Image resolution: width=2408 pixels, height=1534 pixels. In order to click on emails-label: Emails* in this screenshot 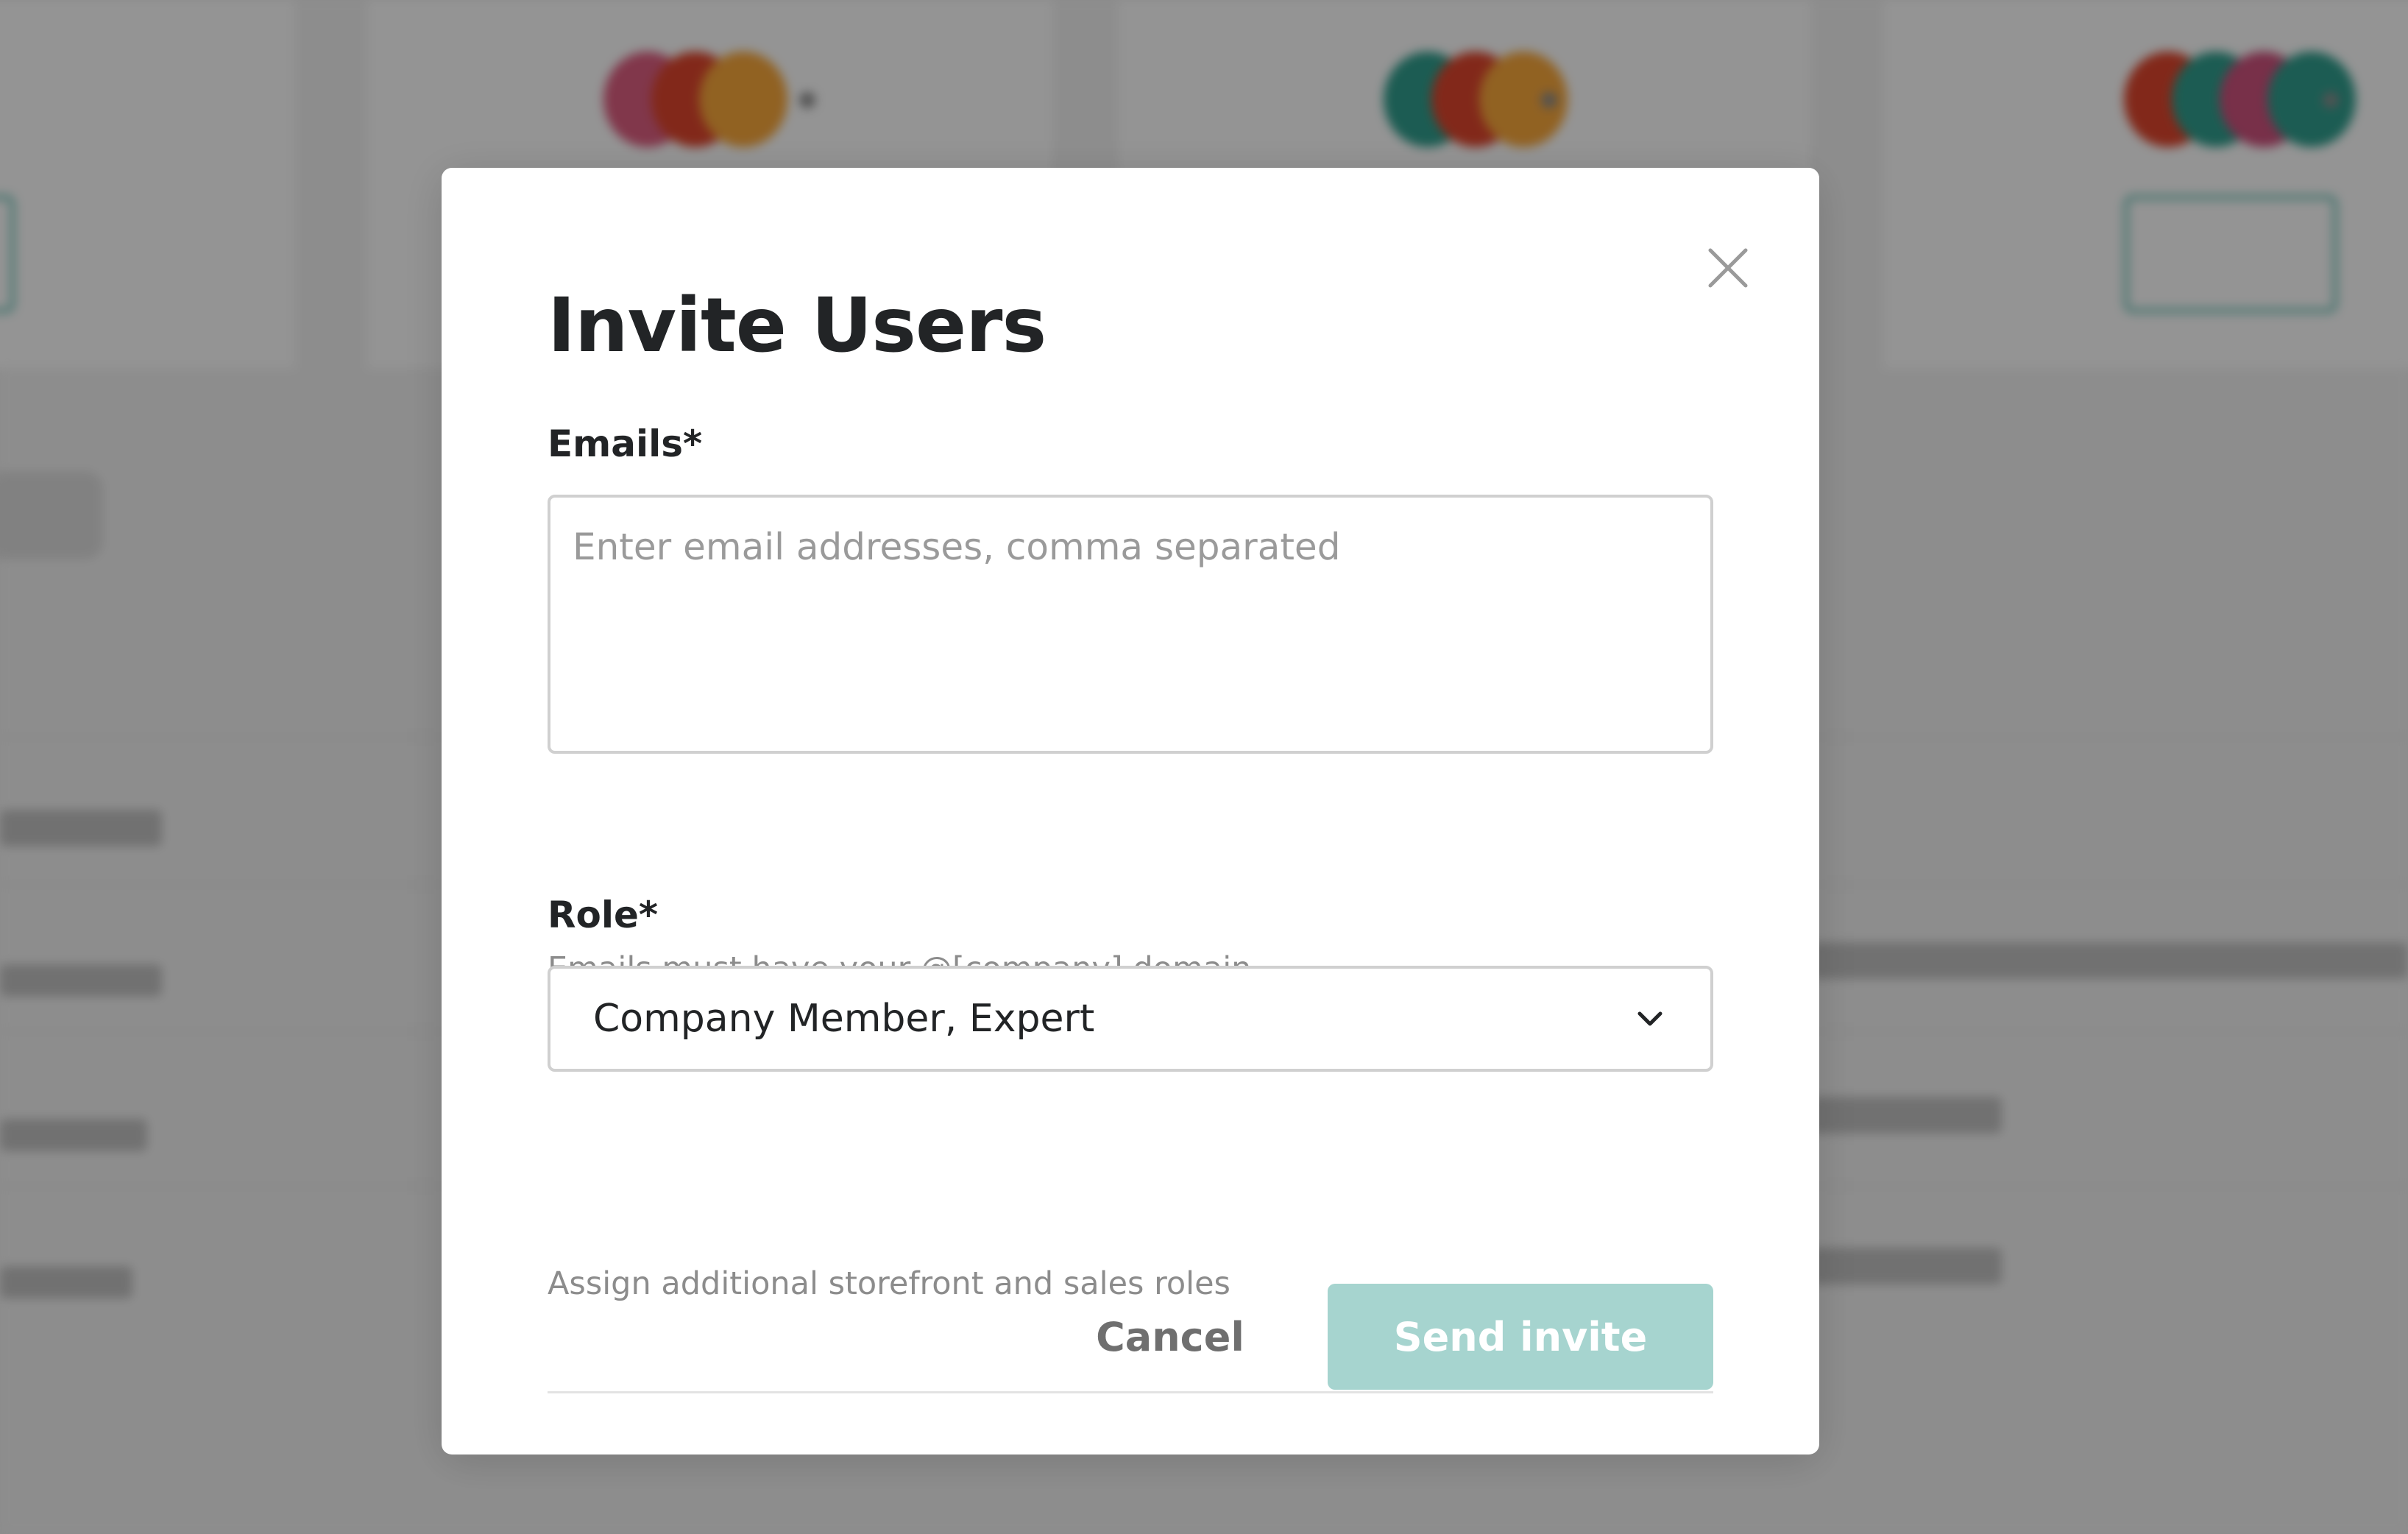, I will do `click(625, 444)`.